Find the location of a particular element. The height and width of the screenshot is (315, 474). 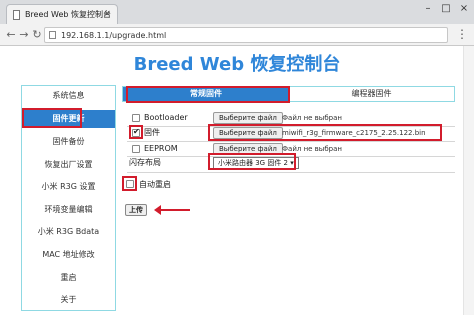

close-window-icon: × is located at coordinates (464, 8).